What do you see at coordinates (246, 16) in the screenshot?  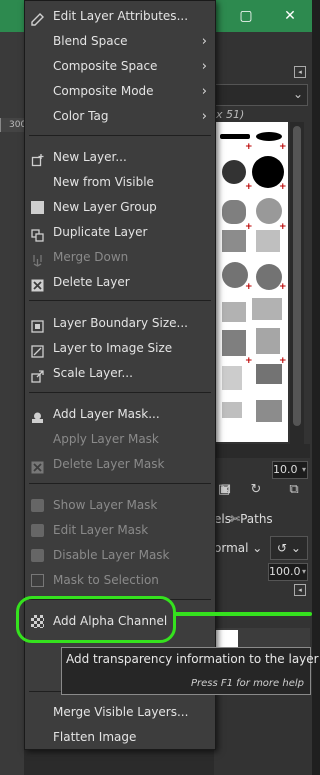 I see `maximize-icon: ▢` at bounding box center [246, 16].